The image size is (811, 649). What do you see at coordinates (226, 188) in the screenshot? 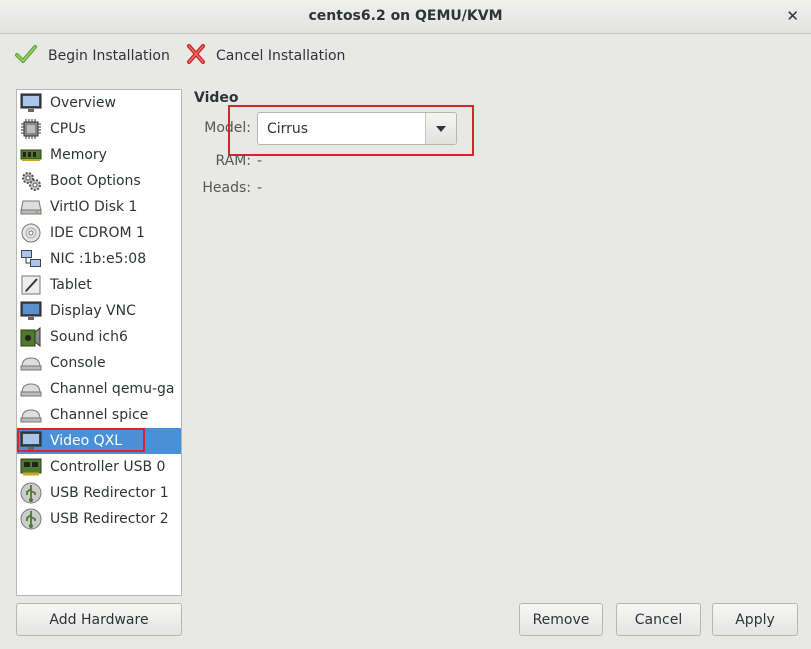
I see `heads-label: Heads:` at bounding box center [226, 188].